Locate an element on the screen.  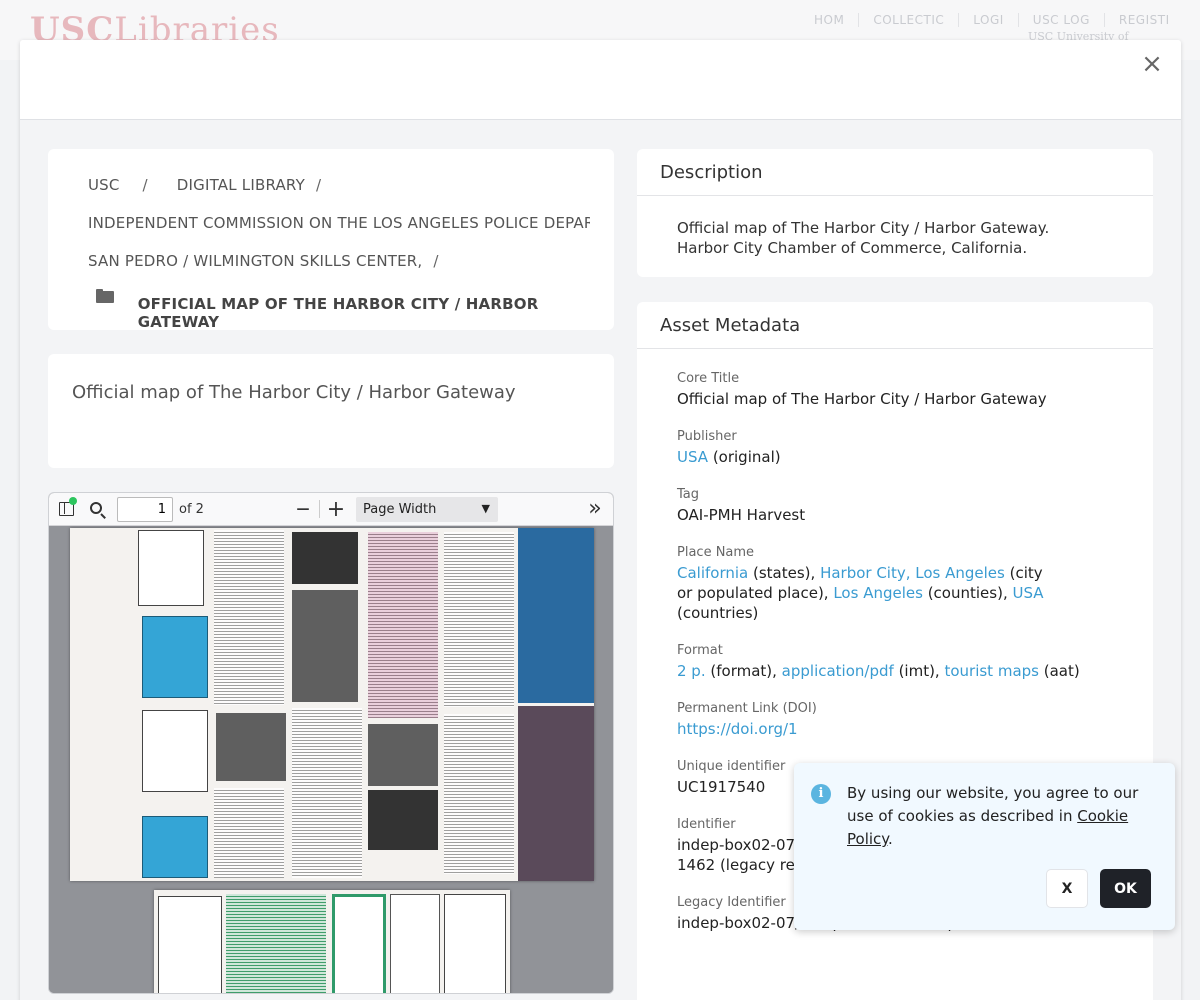
place-qualifier: (states), is located at coordinates (784, 573).